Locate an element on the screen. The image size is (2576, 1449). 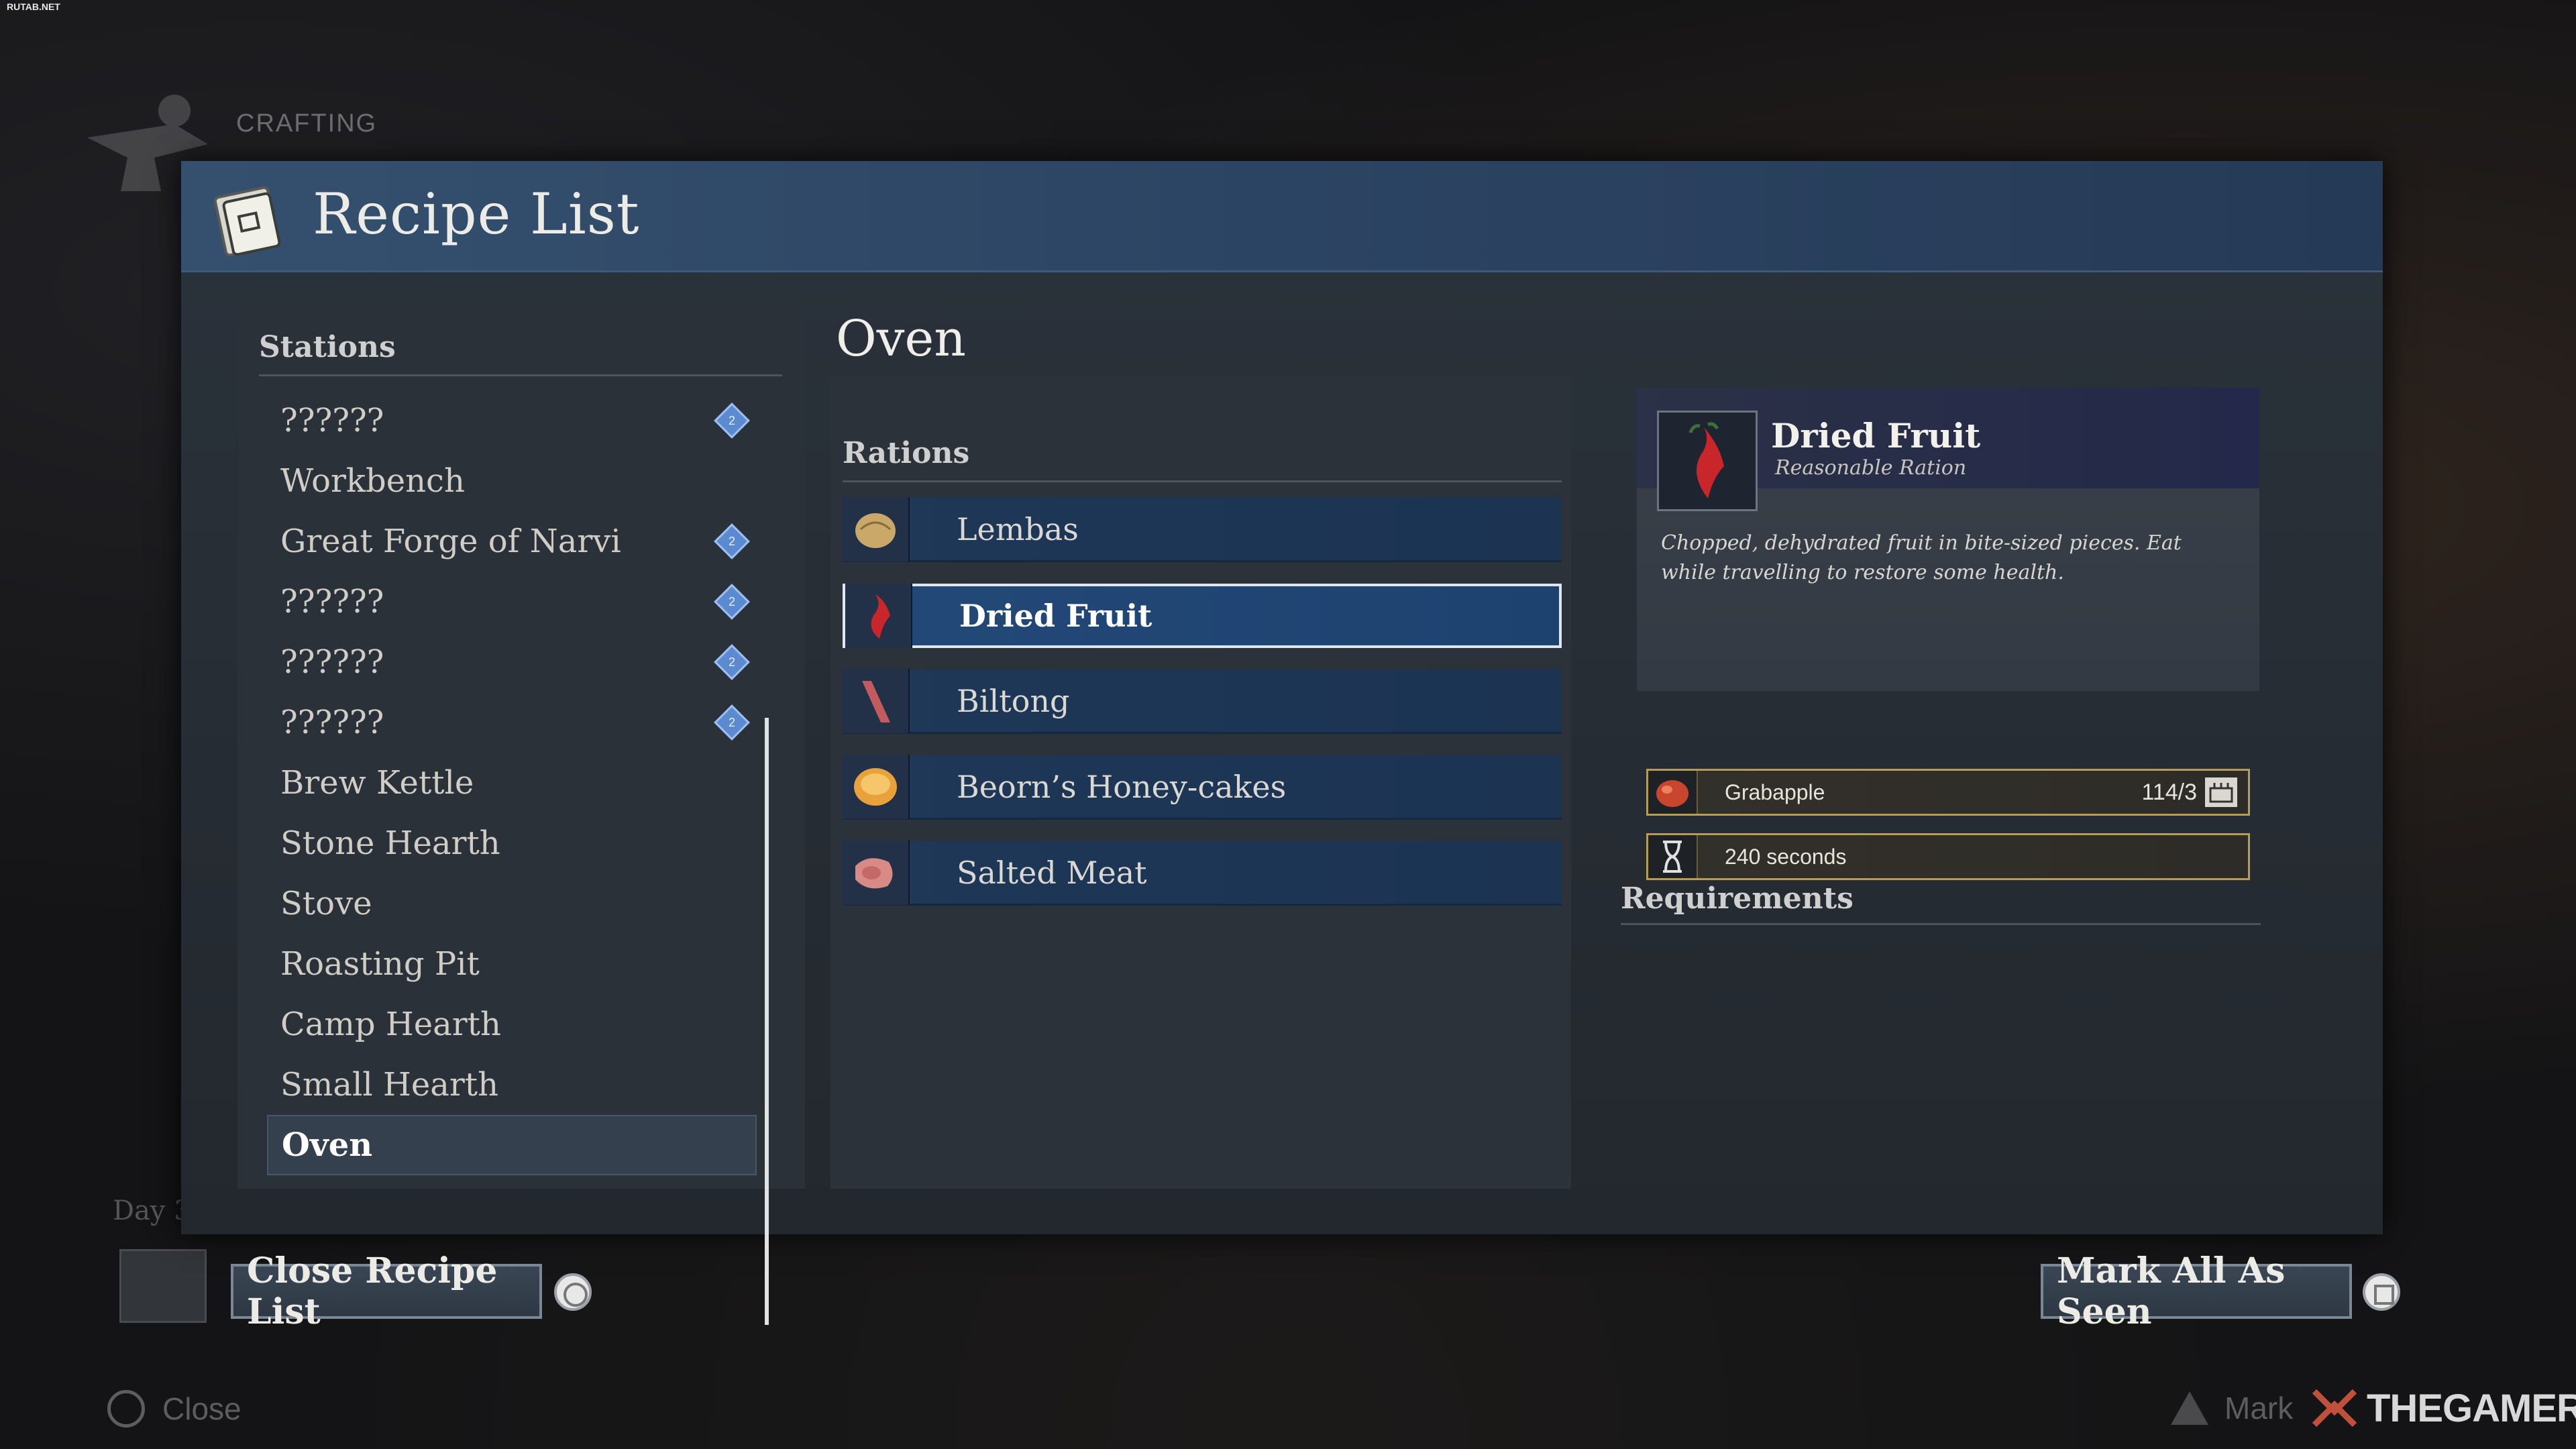
station-item: Camp Hearth is located at coordinates (512, 1024).